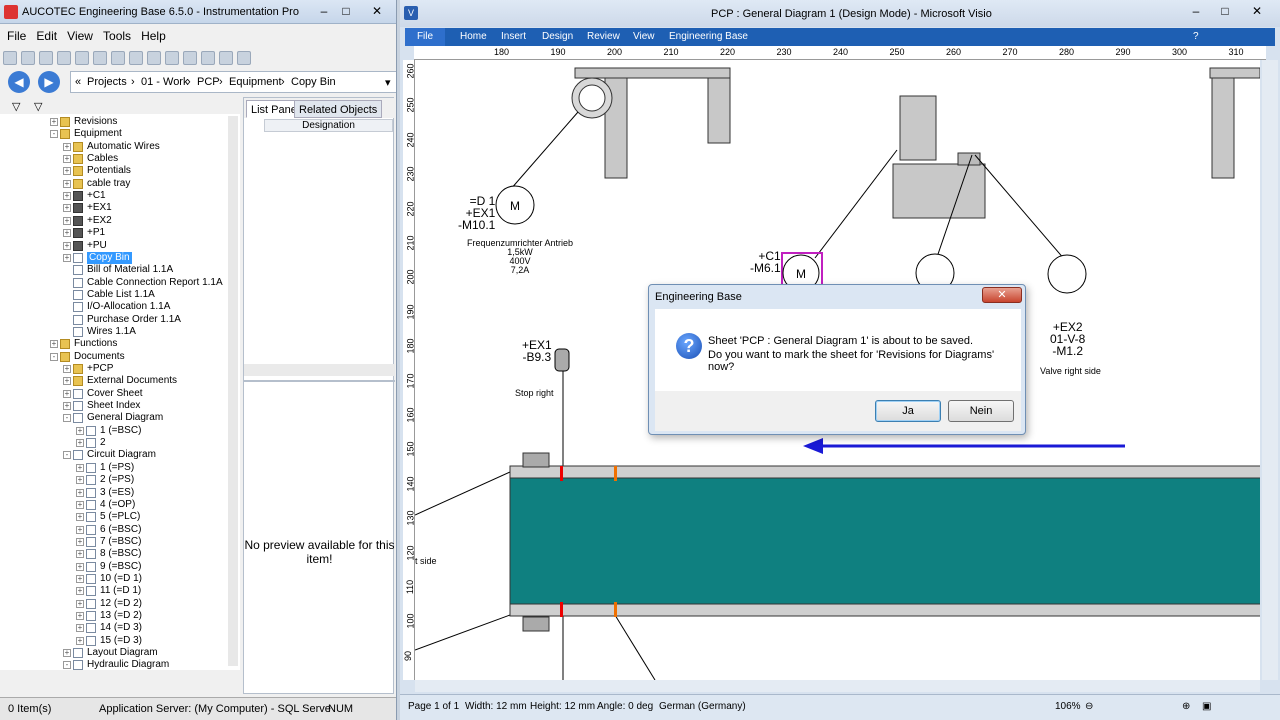 This screenshot has height=720, width=1280. Describe the element at coordinates (113, 505) in the screenshot. I see `tree-item: +4 (=OP)` at that location.